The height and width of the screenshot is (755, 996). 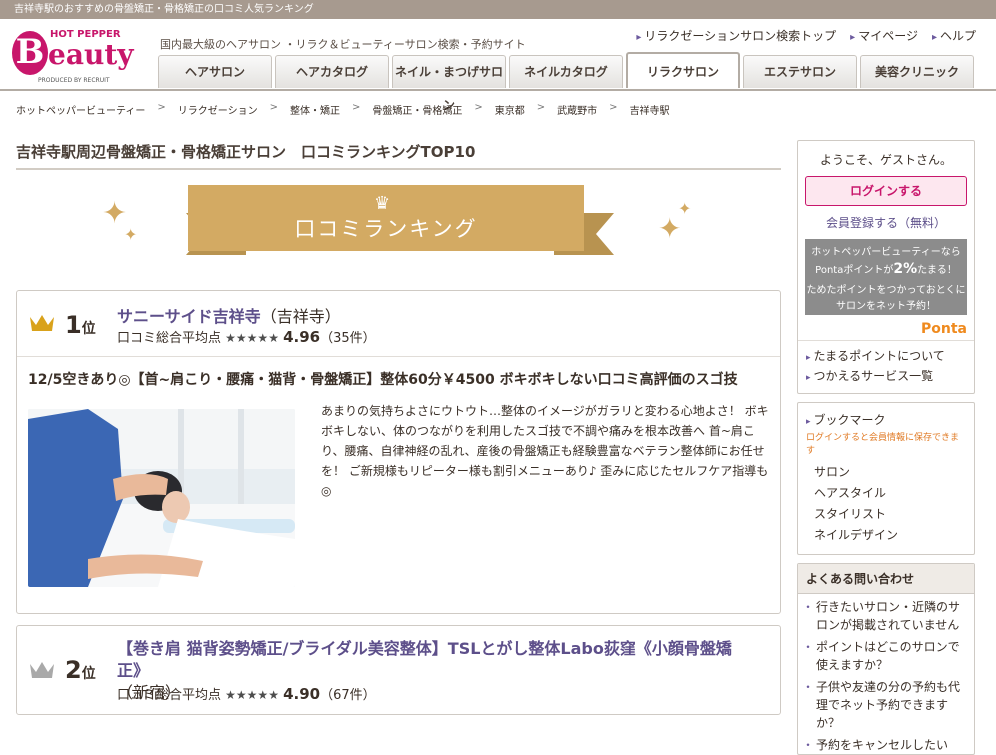 What do you see at coordinates (498, 90) in the screenshot?
I see `tab-rule` at bounding box center [498, 90].